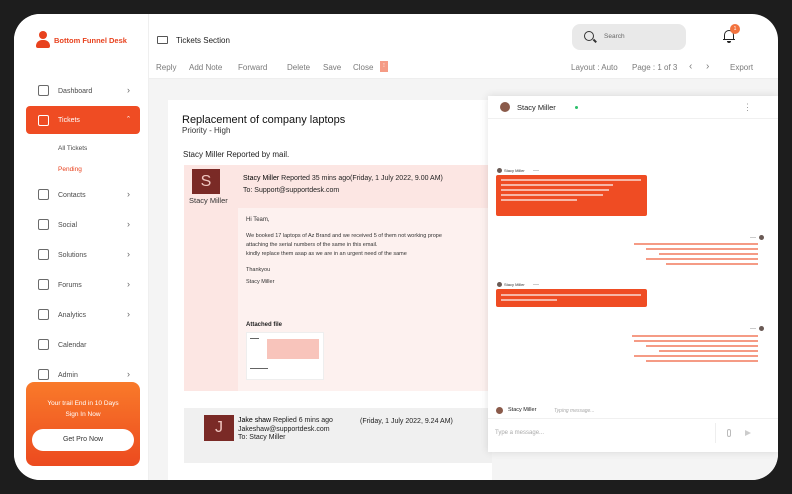  What do you see at coordinates (291, 190) in the screenshot?
I see `message-recipient: To: Support@supportdesk.com` at bounding box center [291, 190].